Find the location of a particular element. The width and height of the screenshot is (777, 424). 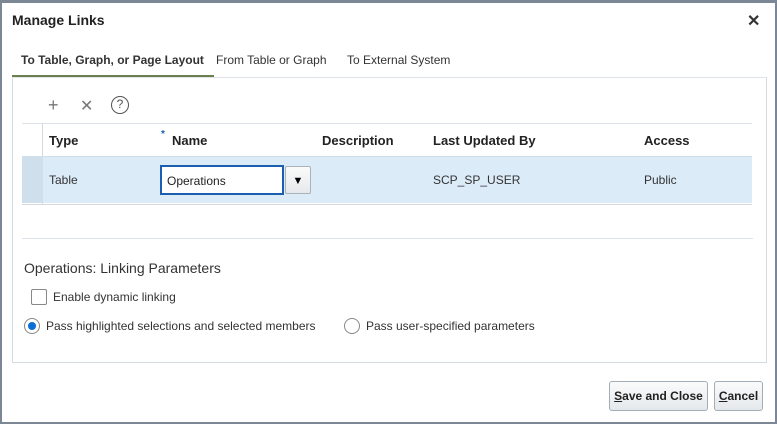

cell-last-updated-by: SCP_SP_USER is located at coordinates (477, 180).